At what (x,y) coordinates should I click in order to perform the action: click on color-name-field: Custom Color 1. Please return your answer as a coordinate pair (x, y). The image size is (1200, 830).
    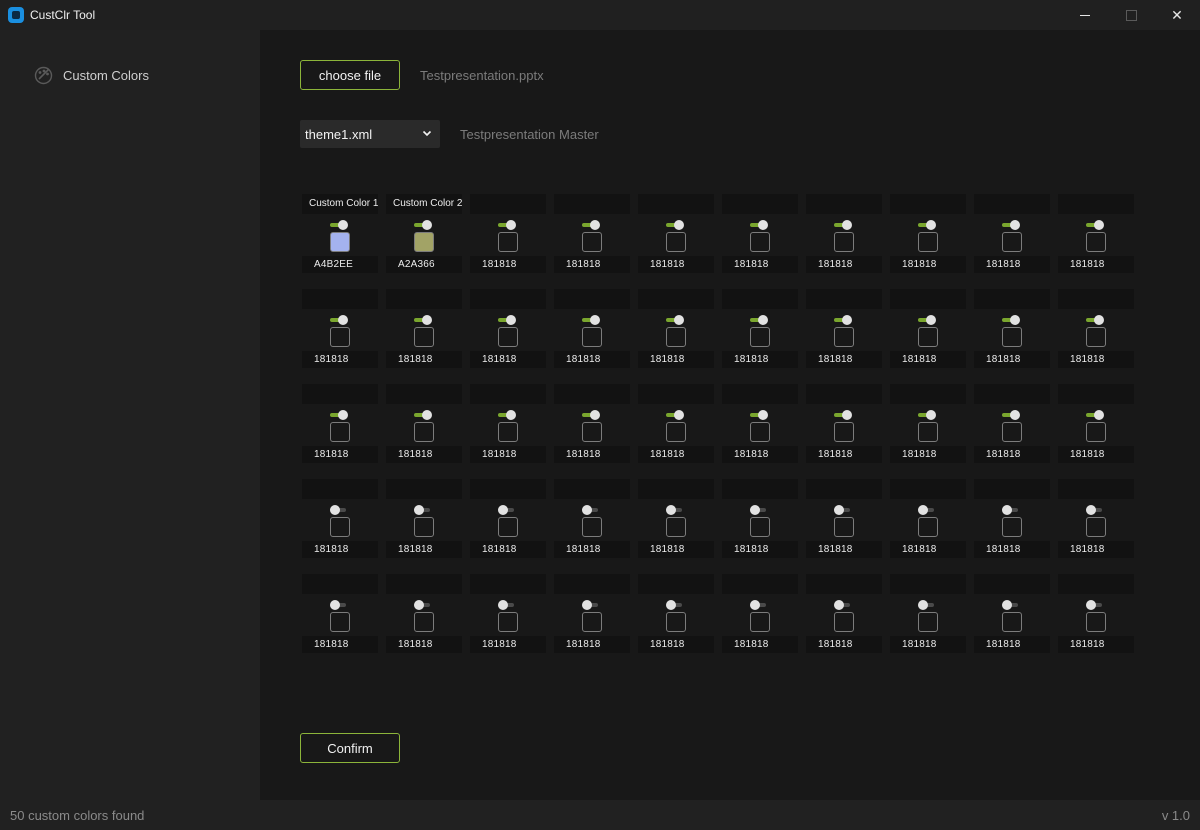
    Looking at the image, I should click on (340, 204).